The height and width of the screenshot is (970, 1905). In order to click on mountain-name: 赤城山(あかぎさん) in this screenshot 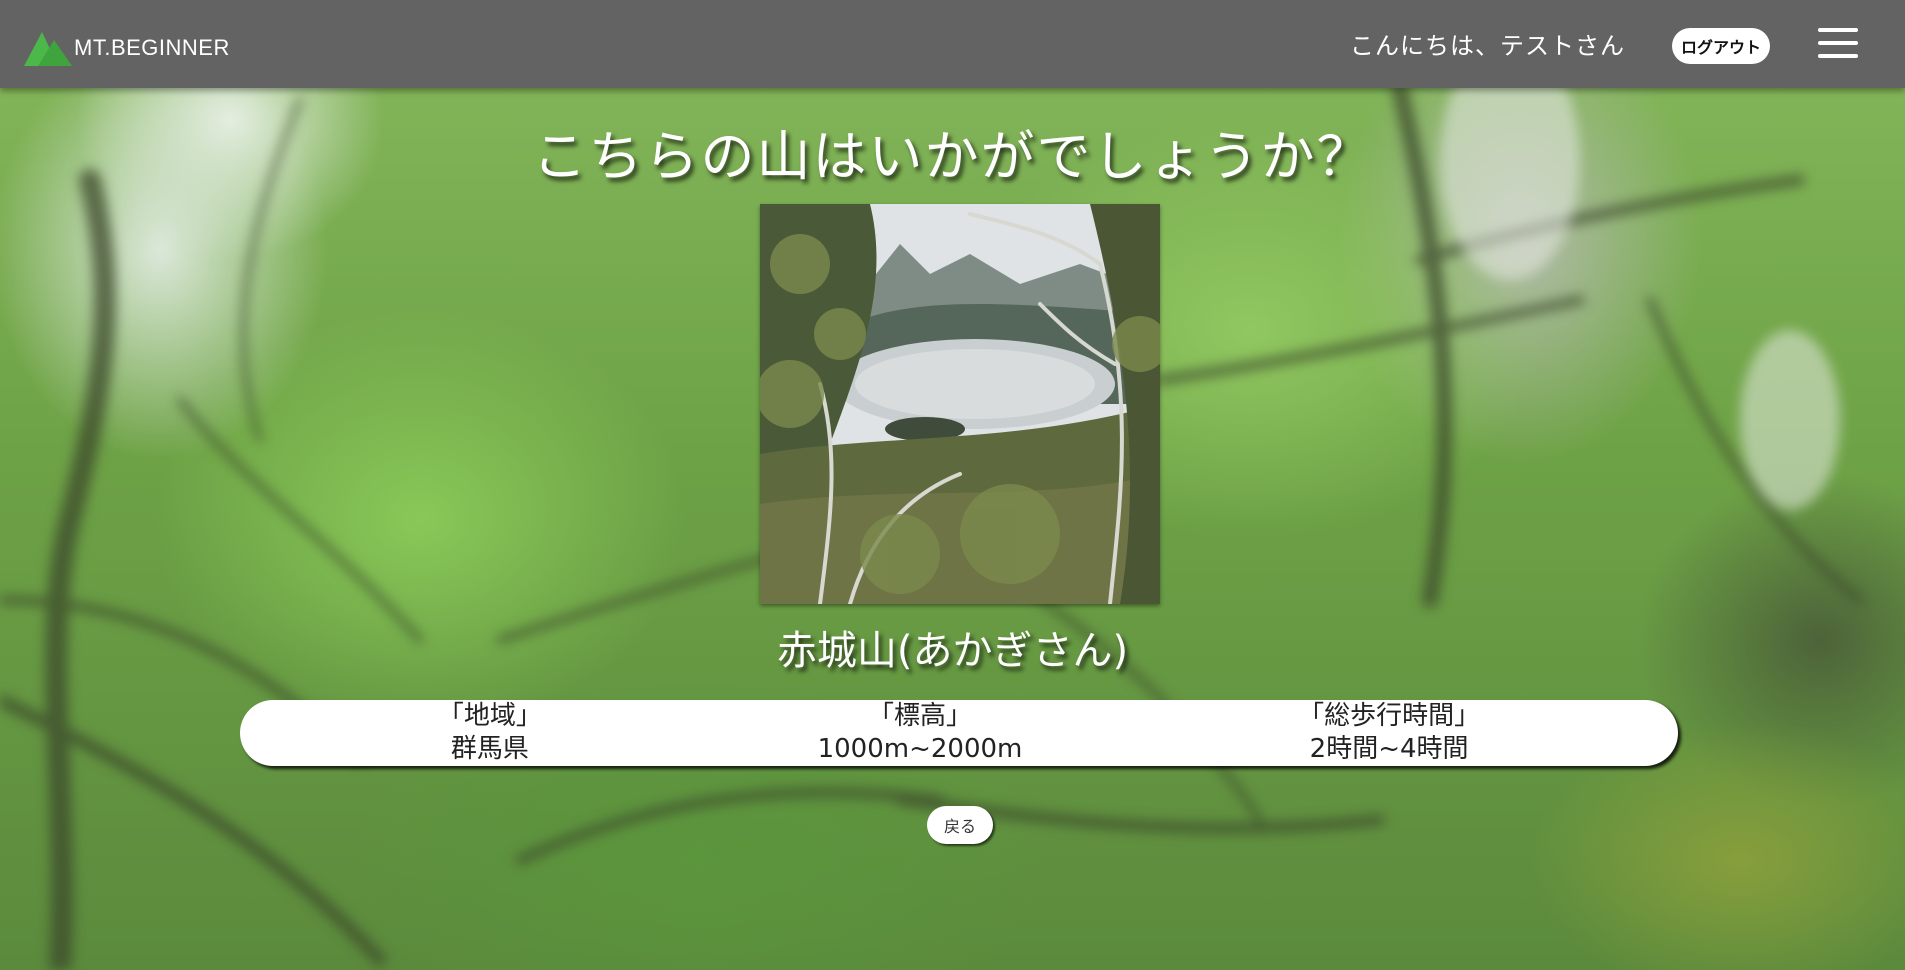, I will do `click(952, 651)`.